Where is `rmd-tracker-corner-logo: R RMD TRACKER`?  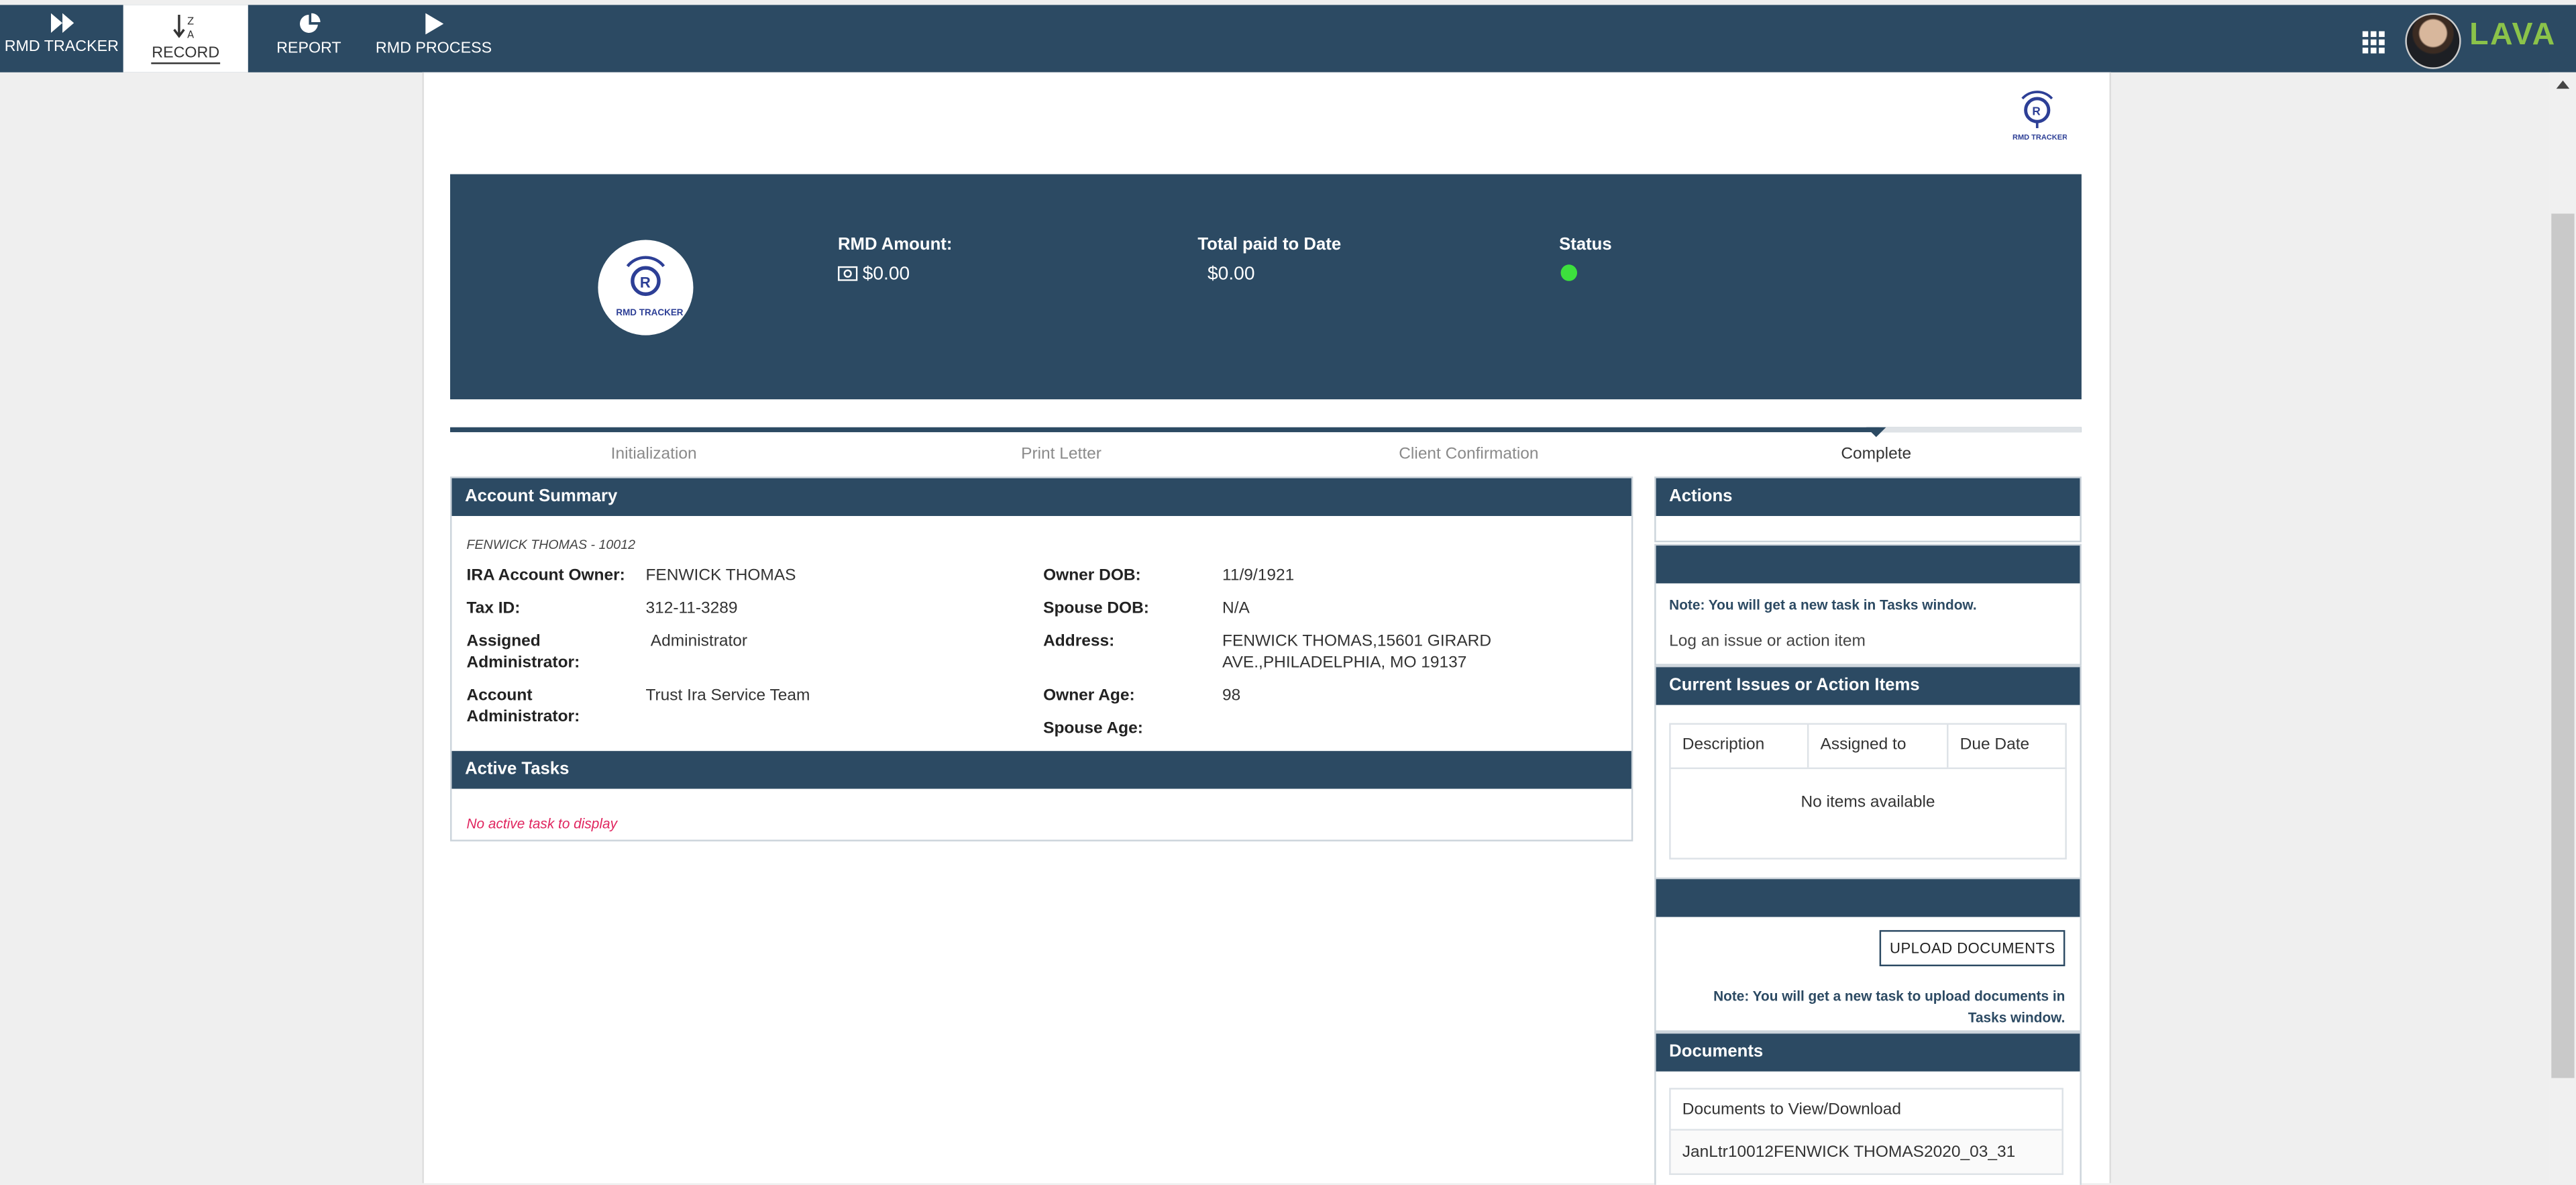 rmd-tracker-corner-logo: R RMD TRACKER is located at coordinates (2038, 121).